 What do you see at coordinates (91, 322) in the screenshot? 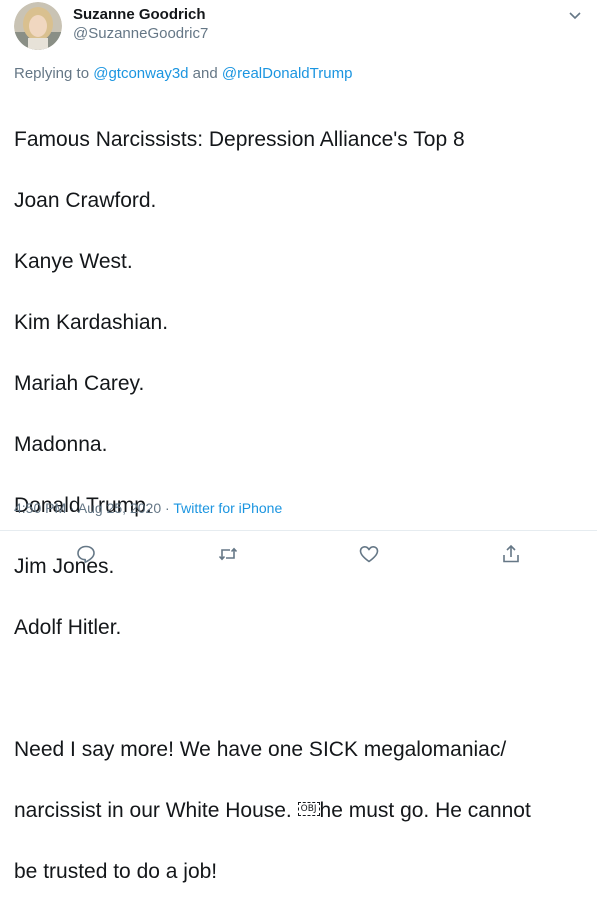
I see `tweet-line: Kim Kardashian.` at bounding box center [91, 322].